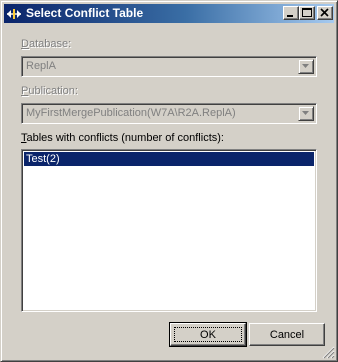 The image size is (338, 362). I want to click on database-label: Database:, so click(46, 44).